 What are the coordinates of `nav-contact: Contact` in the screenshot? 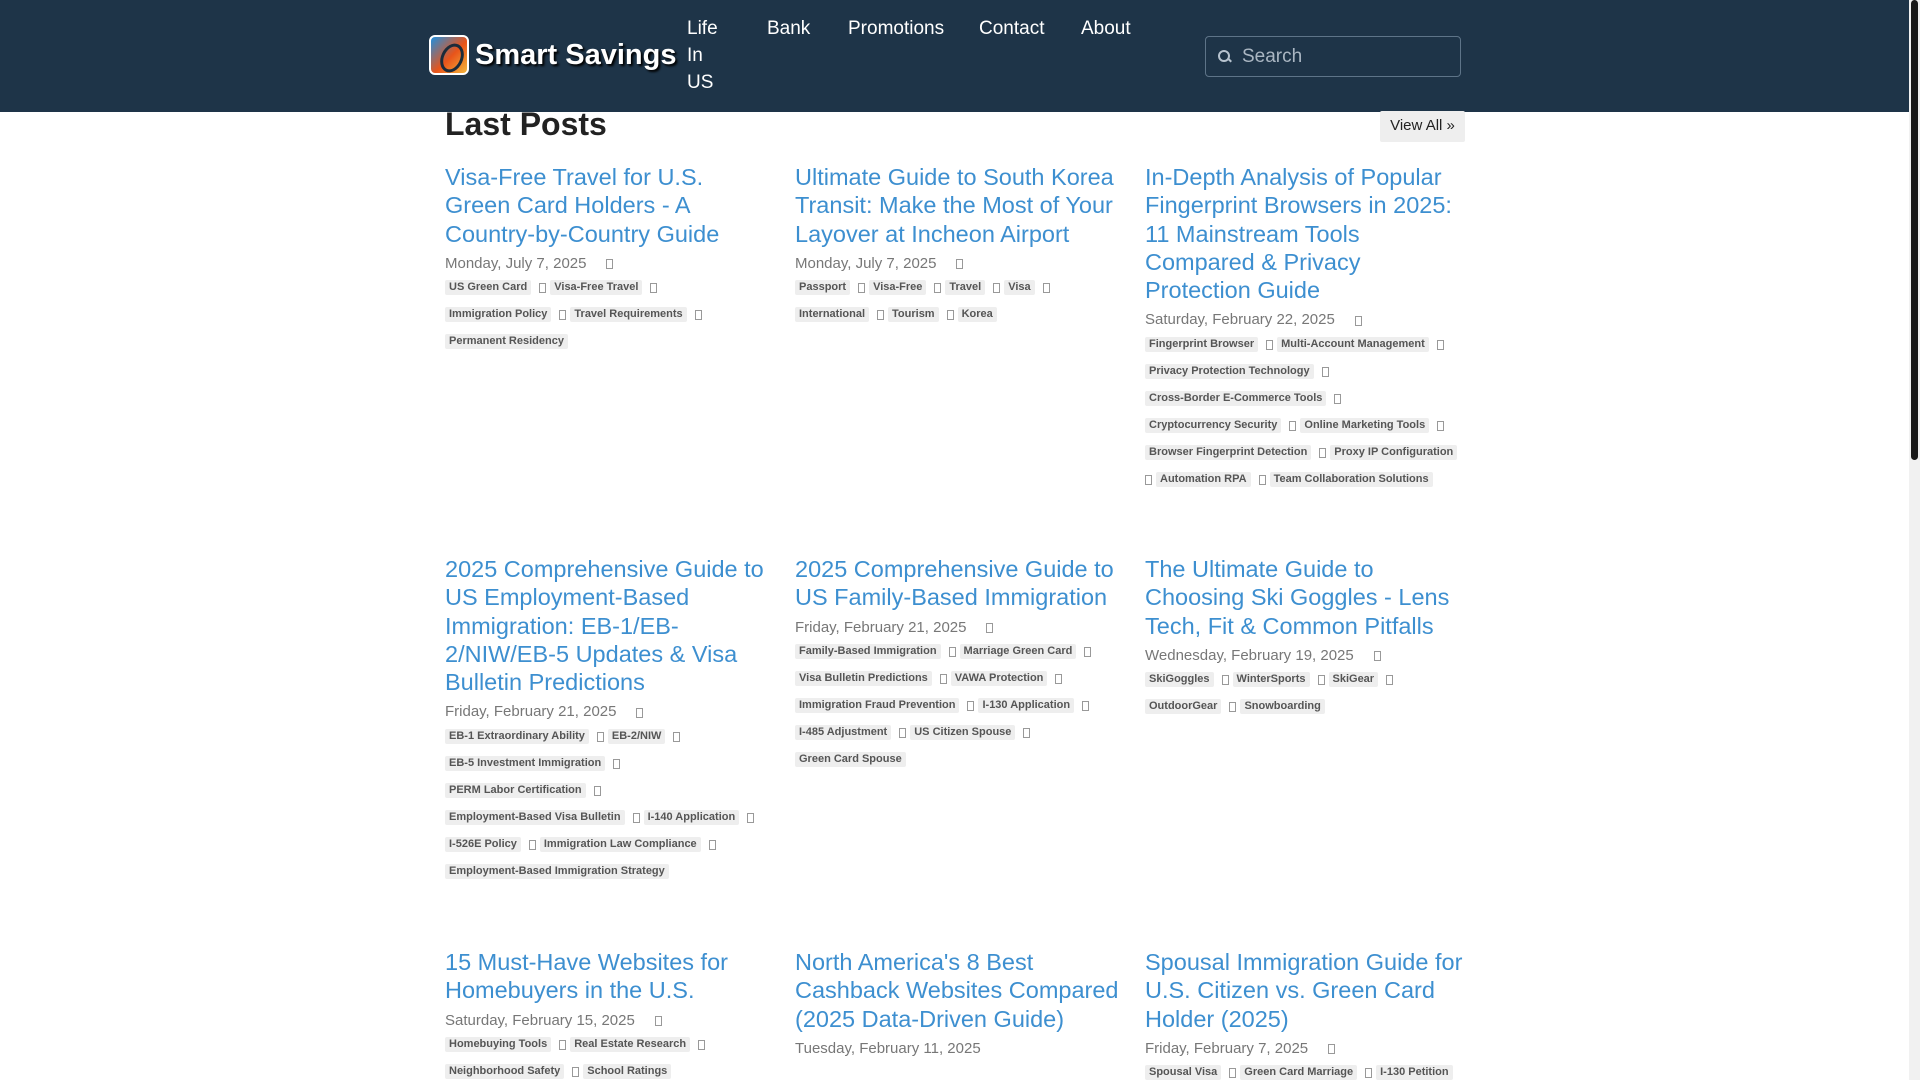 It's located at (1011, 28).